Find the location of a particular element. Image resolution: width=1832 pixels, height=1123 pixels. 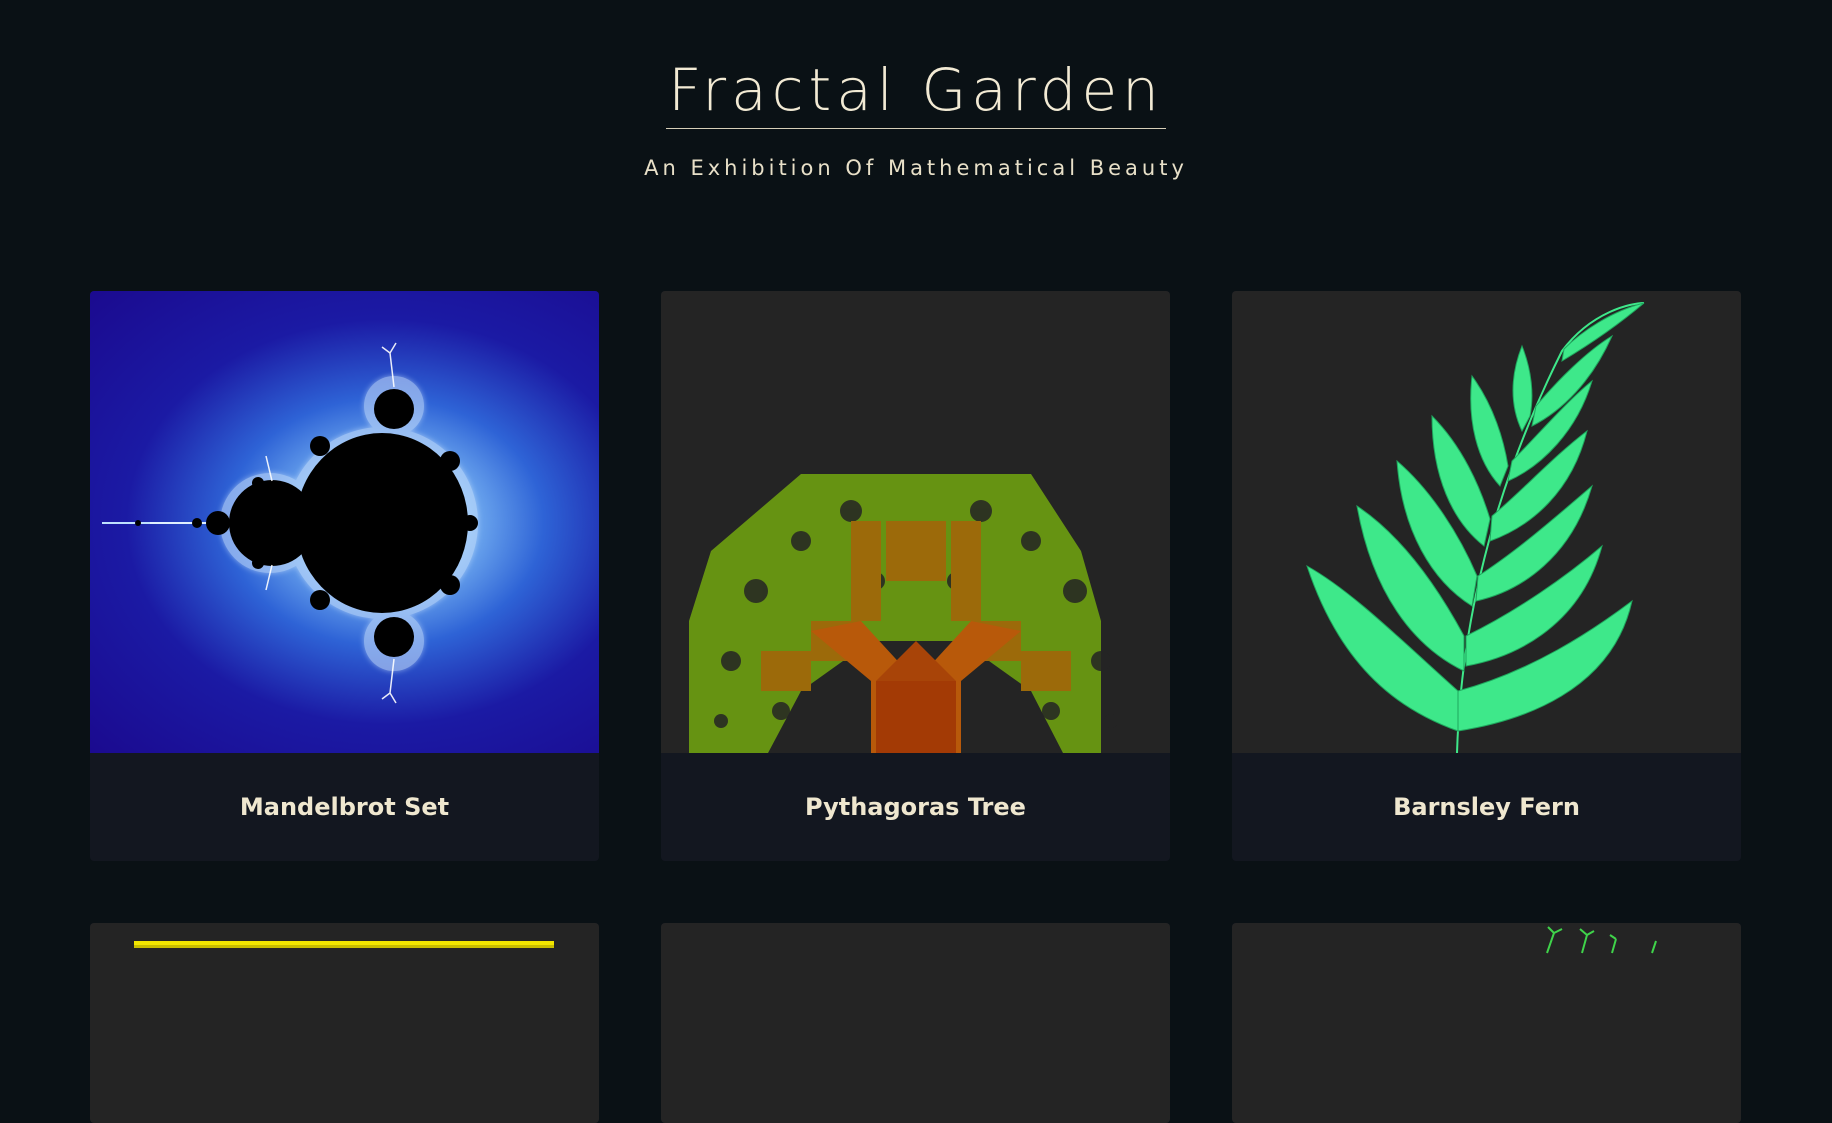

barnsley-fern-svg is located at coordinates (1475, 527).